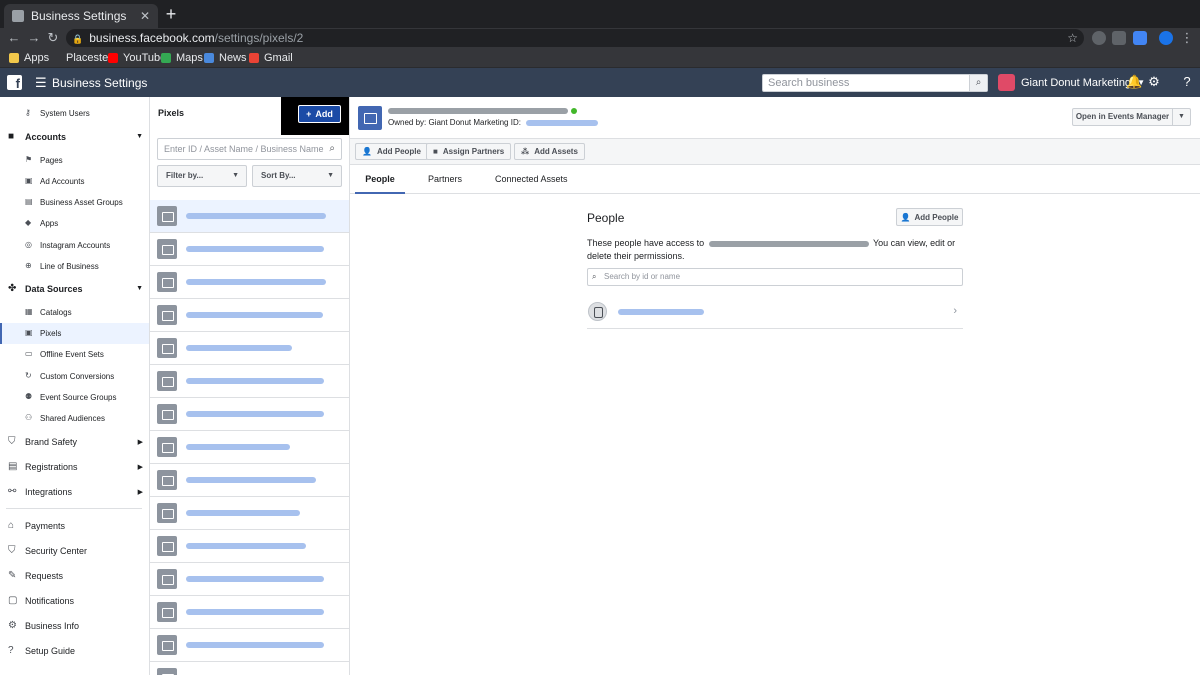 The height and width of the screenshot is (675, 1200). What do you see at coordinates (74, 160) in the screenshot?
I see `sidebar-item-pages: ⚑ Pages` at bounding box center [74, 160].